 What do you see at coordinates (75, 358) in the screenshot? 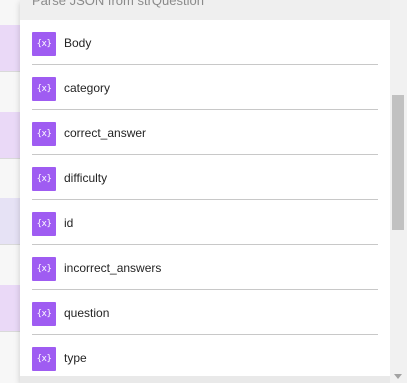
I see `list-item-label: type` at bounding box center [75, 358].